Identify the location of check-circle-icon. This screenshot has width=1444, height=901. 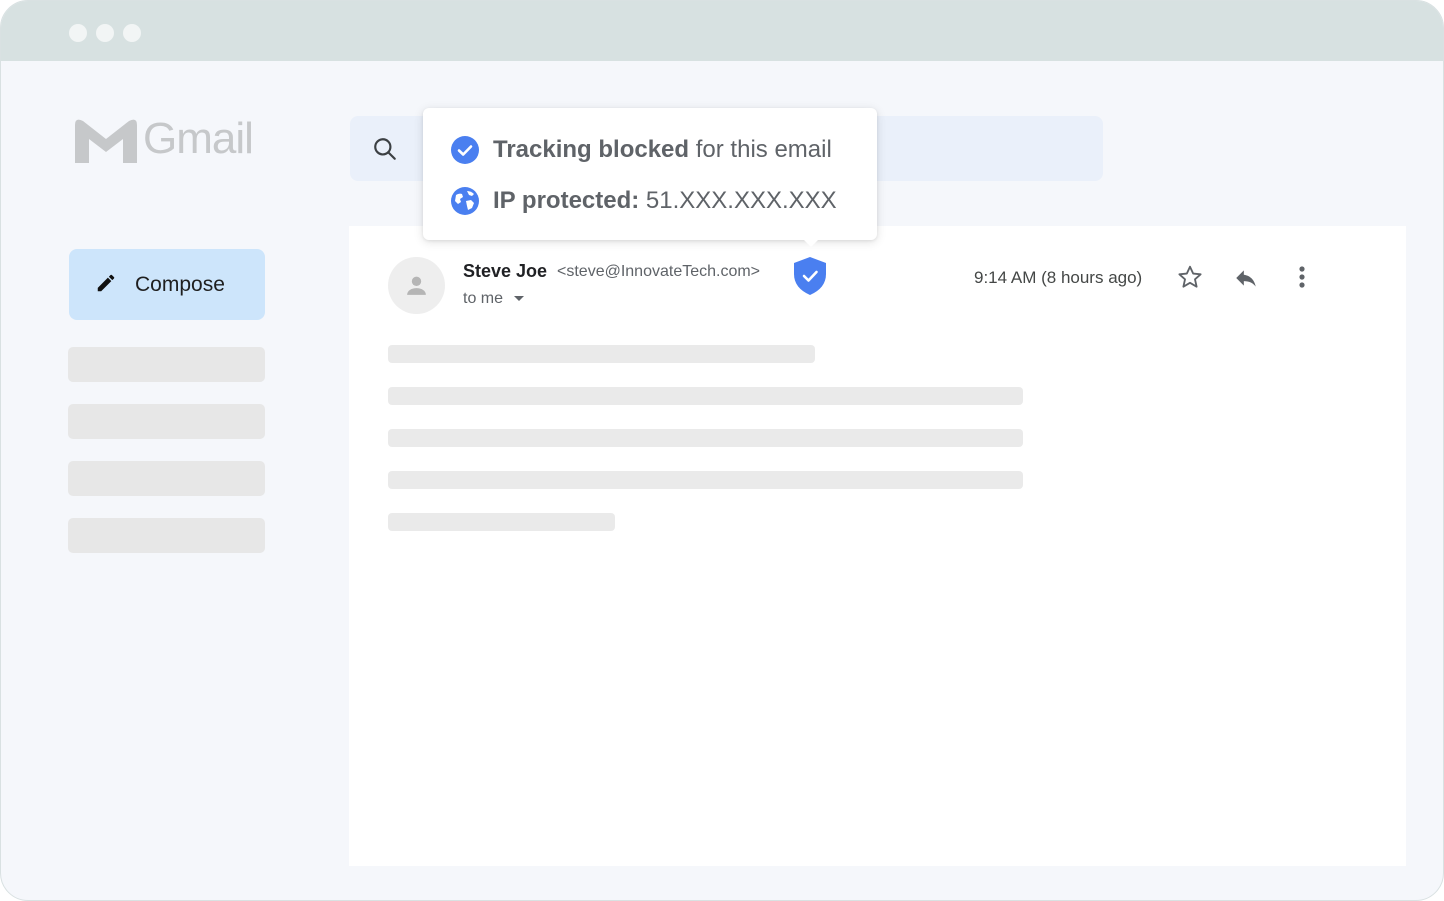
(465, 150).